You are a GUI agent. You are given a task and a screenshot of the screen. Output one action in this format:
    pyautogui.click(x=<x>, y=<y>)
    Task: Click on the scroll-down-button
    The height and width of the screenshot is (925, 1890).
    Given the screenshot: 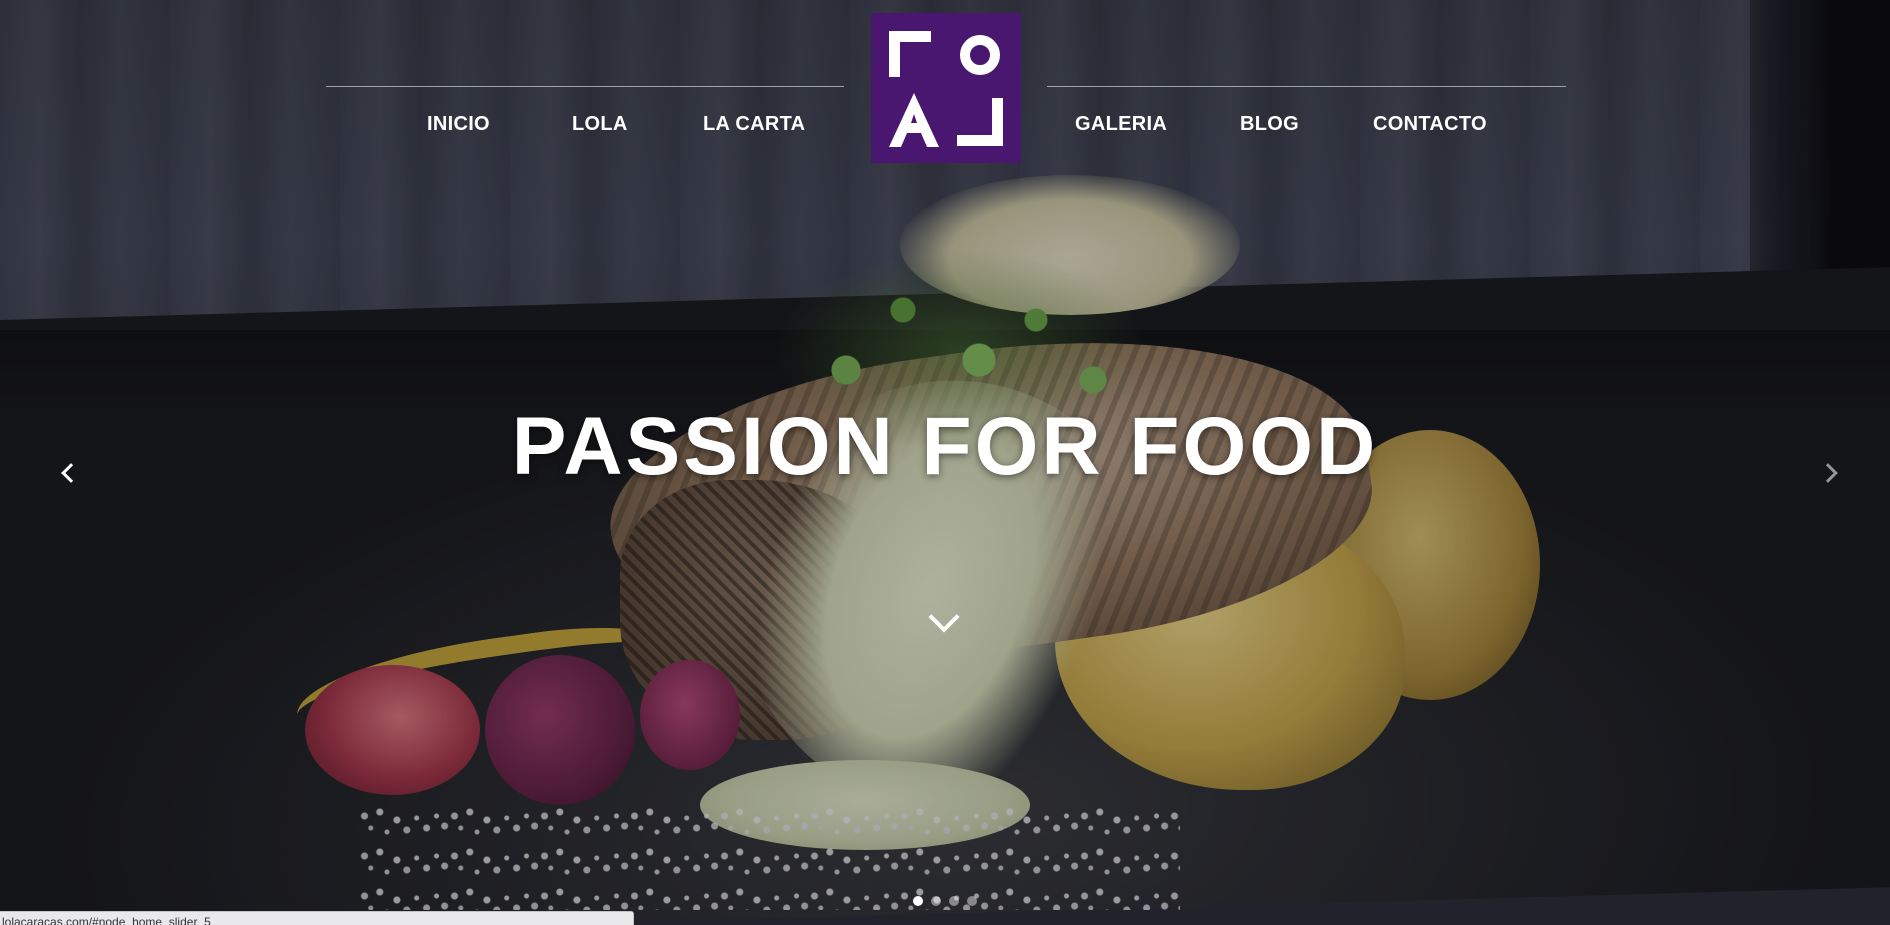 What is the action you would take?
    pyautogui.click(x=945, y=618)
    